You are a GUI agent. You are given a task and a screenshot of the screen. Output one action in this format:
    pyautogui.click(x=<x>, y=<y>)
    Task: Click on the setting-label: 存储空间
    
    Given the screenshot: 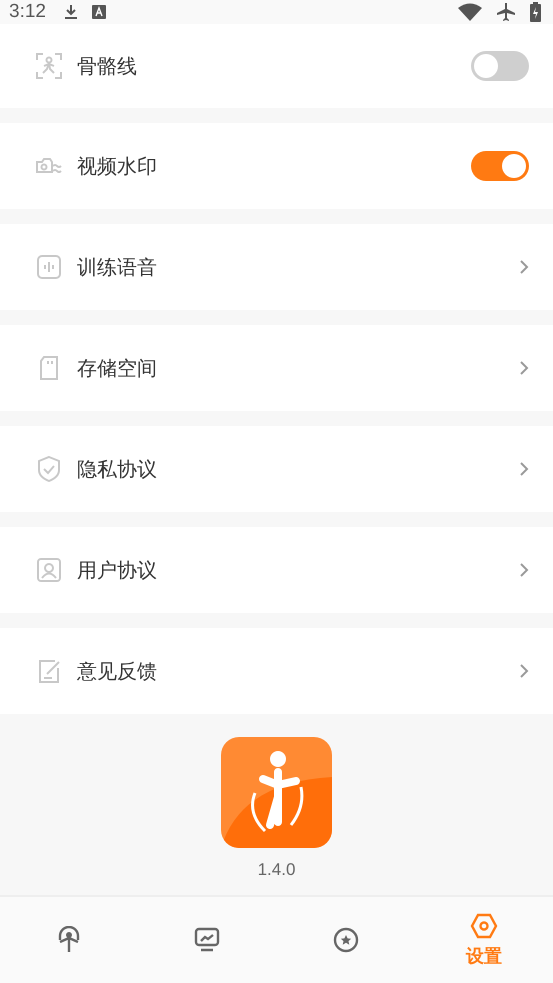 What is the action you would take?
    pyautogui.click(x=117, y=368)
    